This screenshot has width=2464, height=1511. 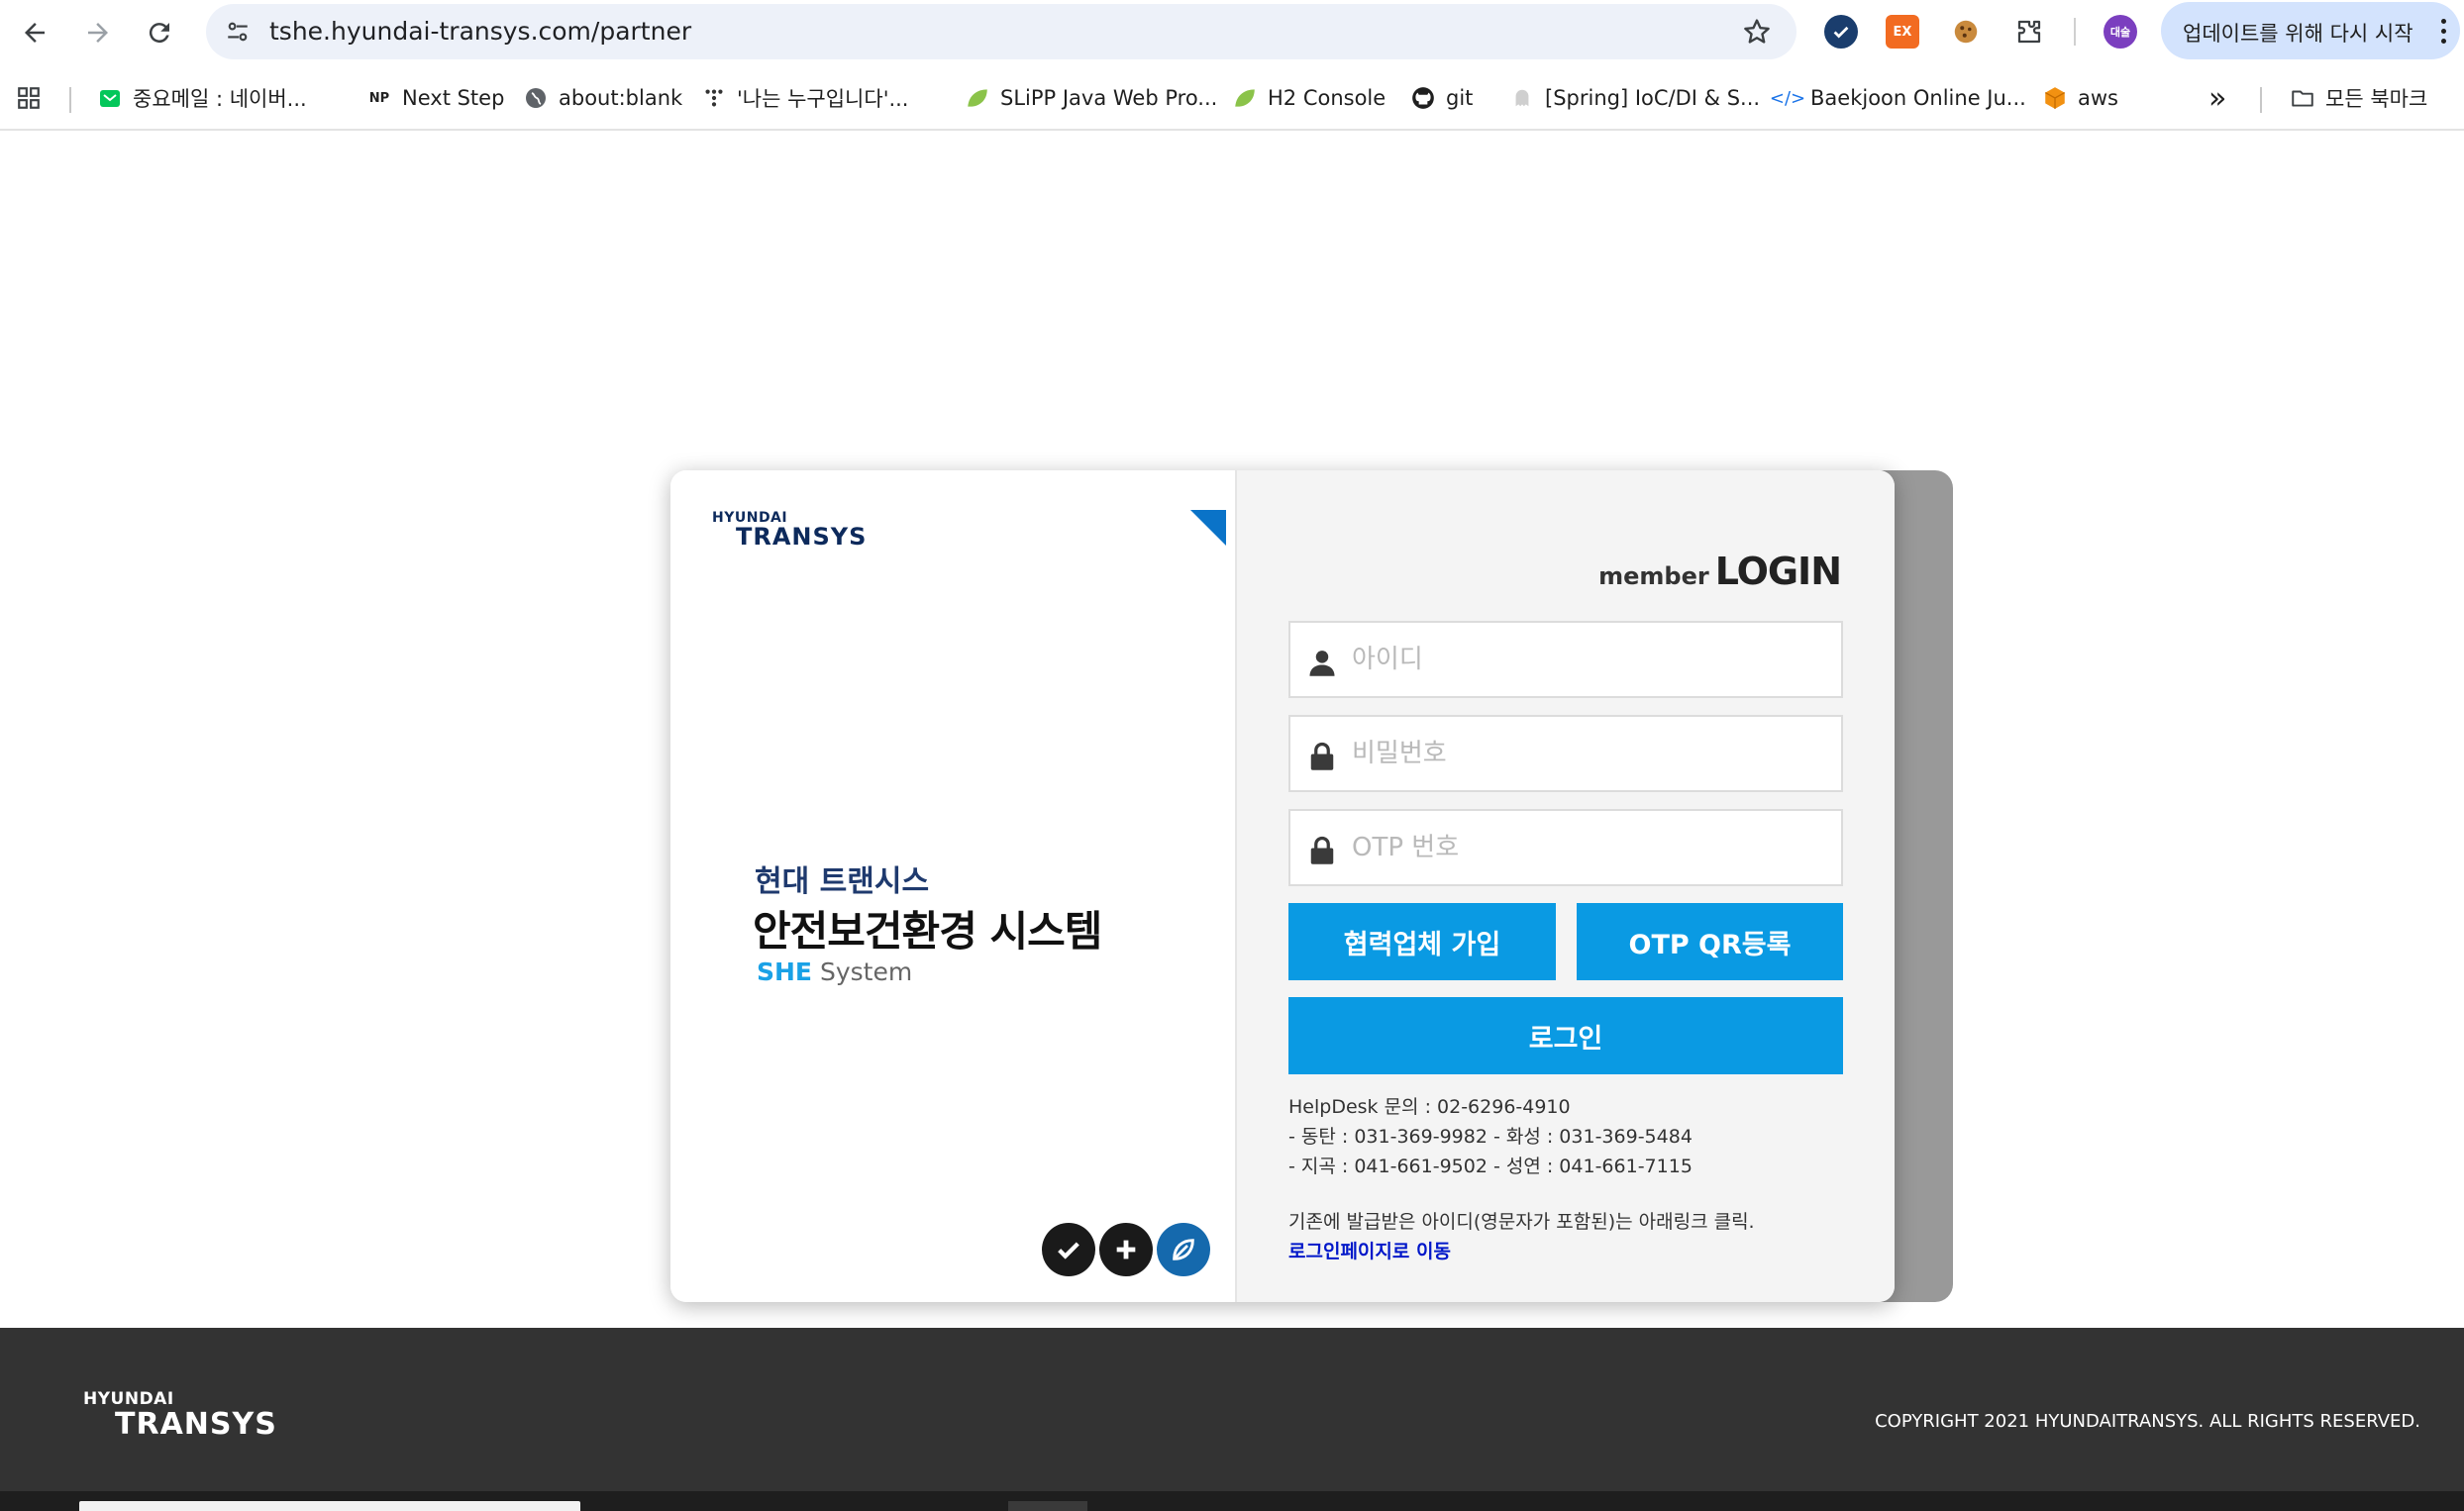 I want to click on otp-input, so click(x=1589, y=847).